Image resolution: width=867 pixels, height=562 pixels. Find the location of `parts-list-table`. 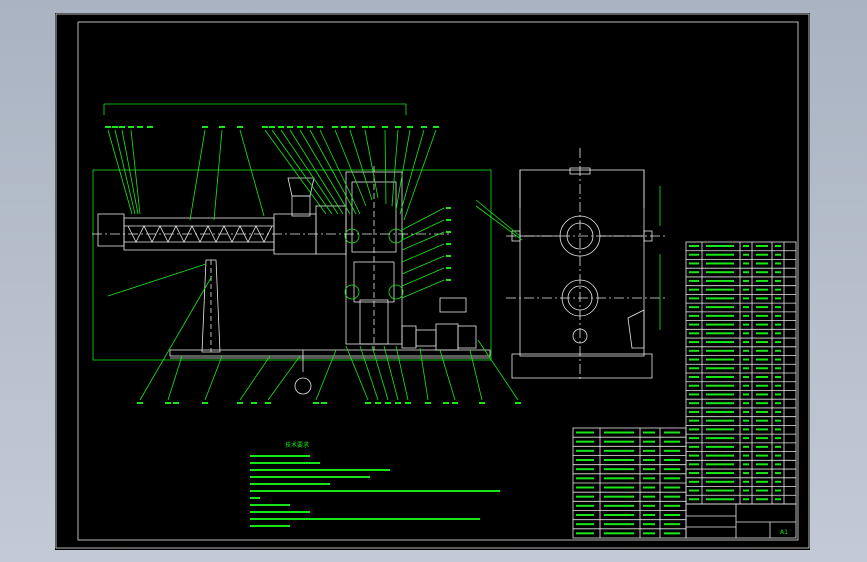

parts-list-table is located at coordinates (741, 373).